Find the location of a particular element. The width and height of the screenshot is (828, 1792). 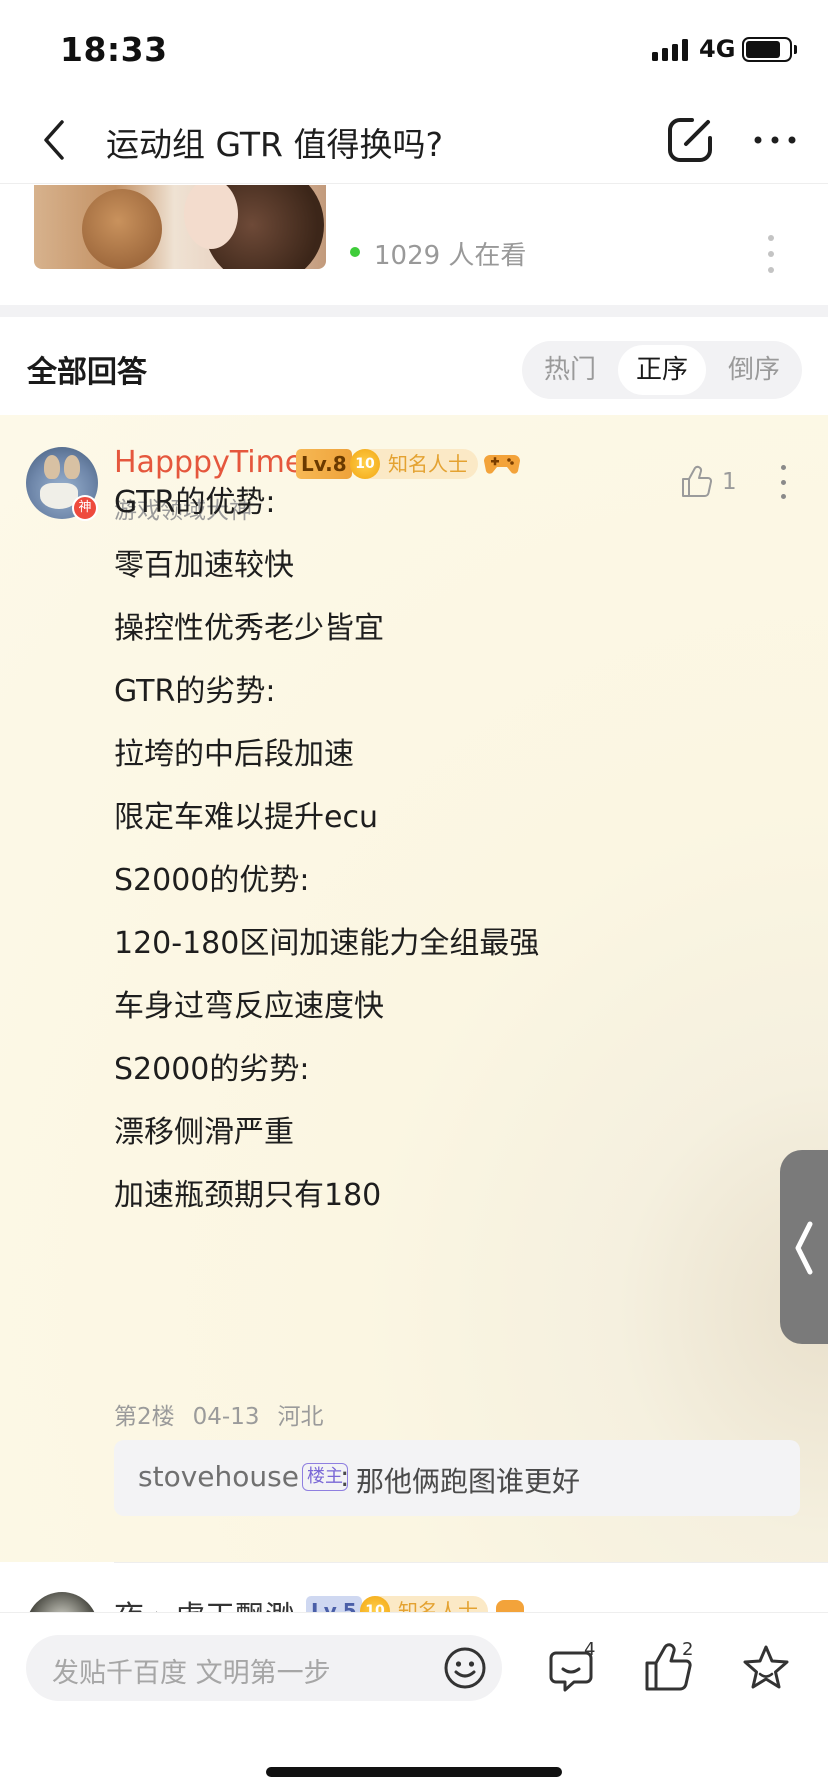

chevron-left-icon is located at coordinates (804, 1248).